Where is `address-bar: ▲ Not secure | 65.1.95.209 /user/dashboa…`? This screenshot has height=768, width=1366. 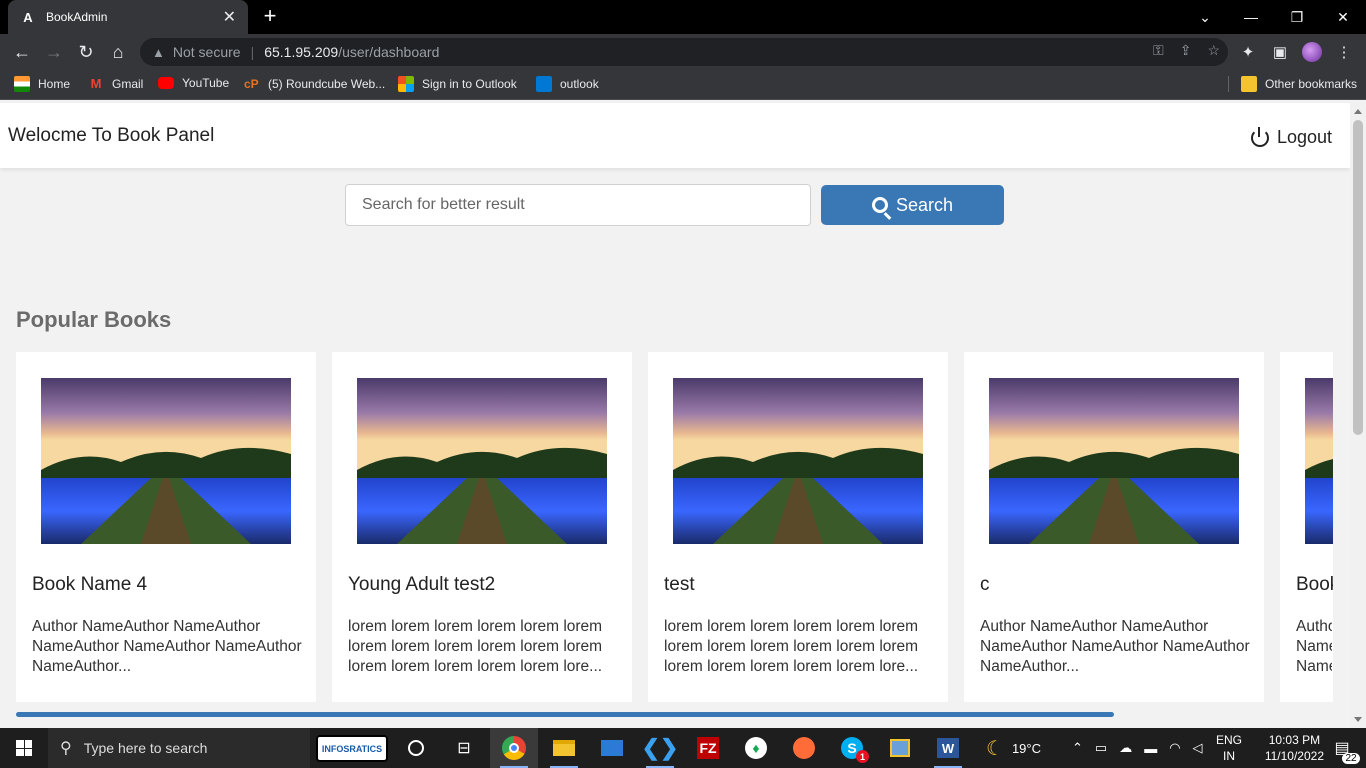
address-bar: ▲ Not secure | 65.1.95.209 /user/dashboa… is located at coordinates (684, 52).